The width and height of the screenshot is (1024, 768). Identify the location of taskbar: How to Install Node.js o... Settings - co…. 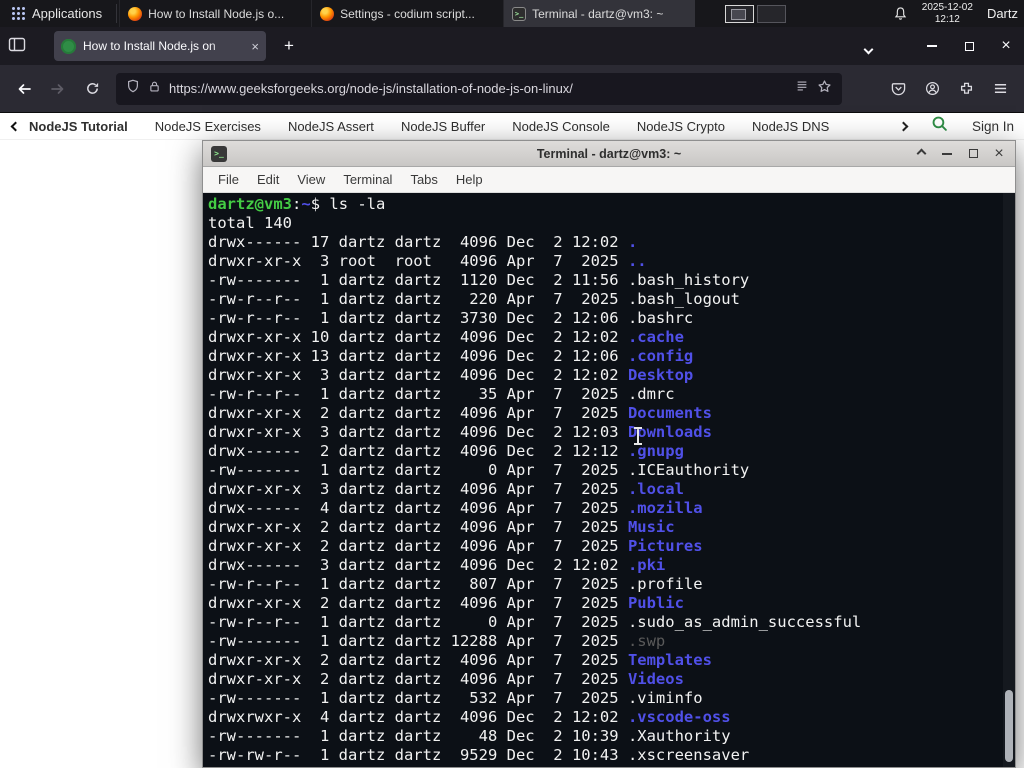
(407, 13).